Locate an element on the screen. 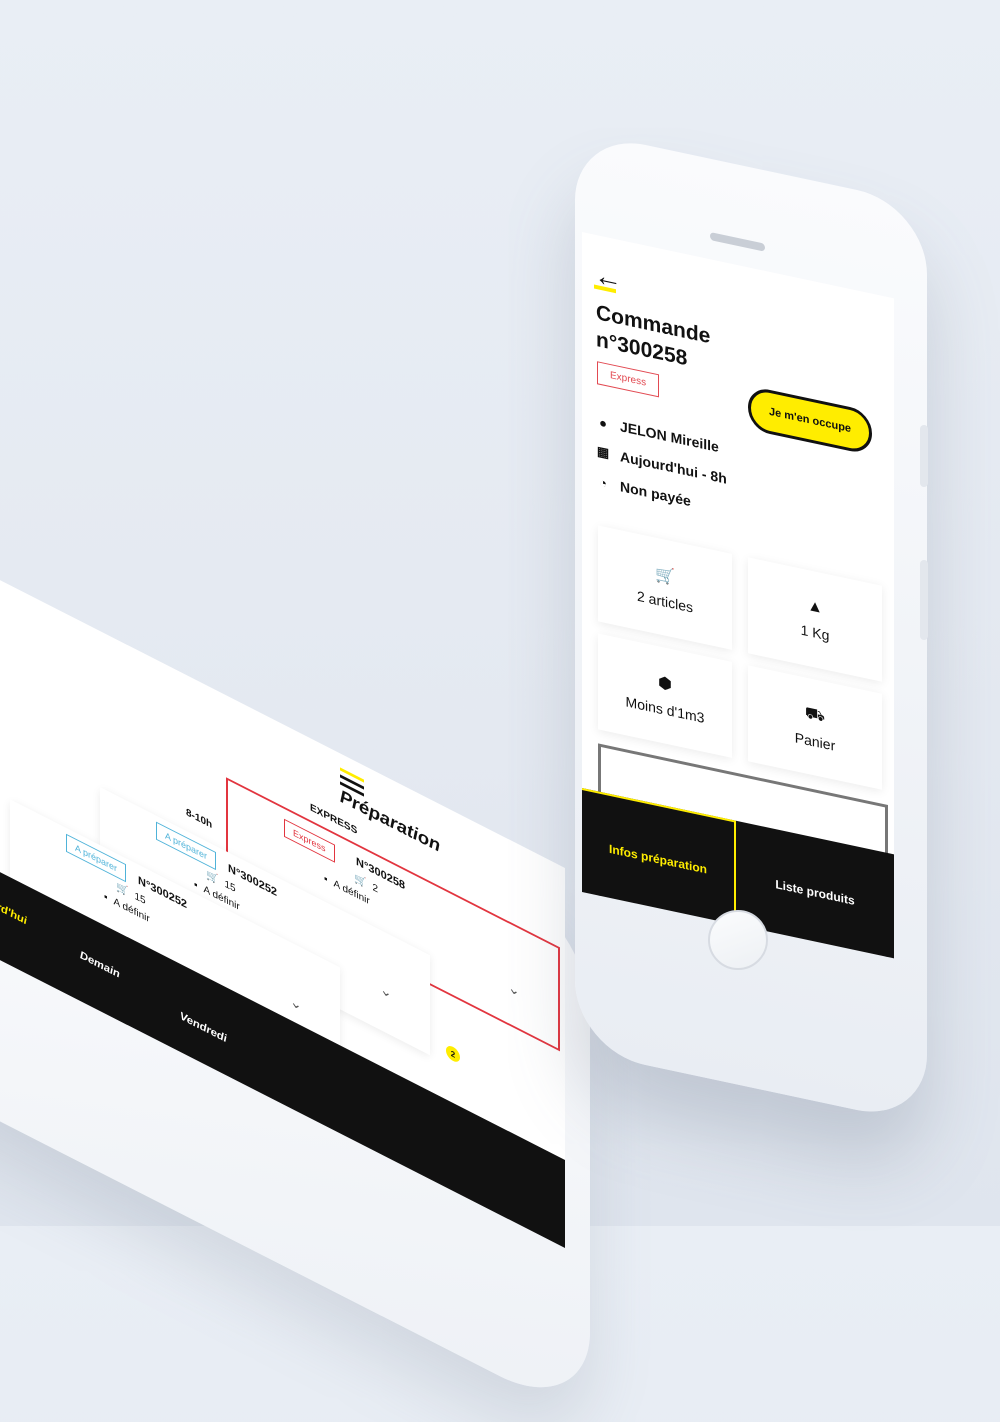 The width and height of the screenshot is (1000, 1422). tile-basket: ⛟ Panier is located at coordinates (815, 727).